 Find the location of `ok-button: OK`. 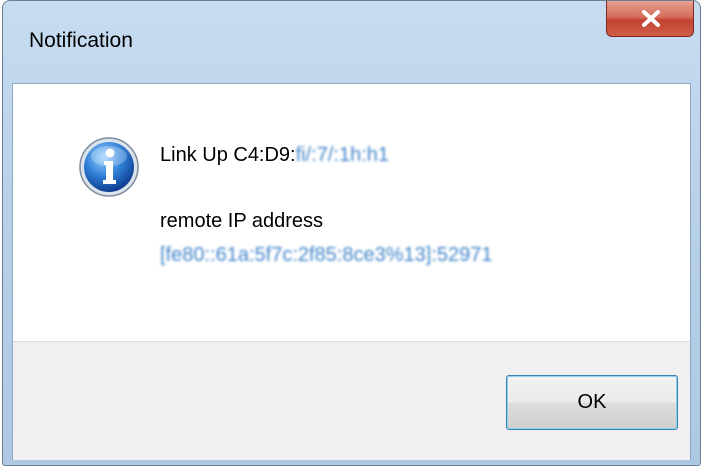

ok-button: OK is located at coordinates (592, 402).